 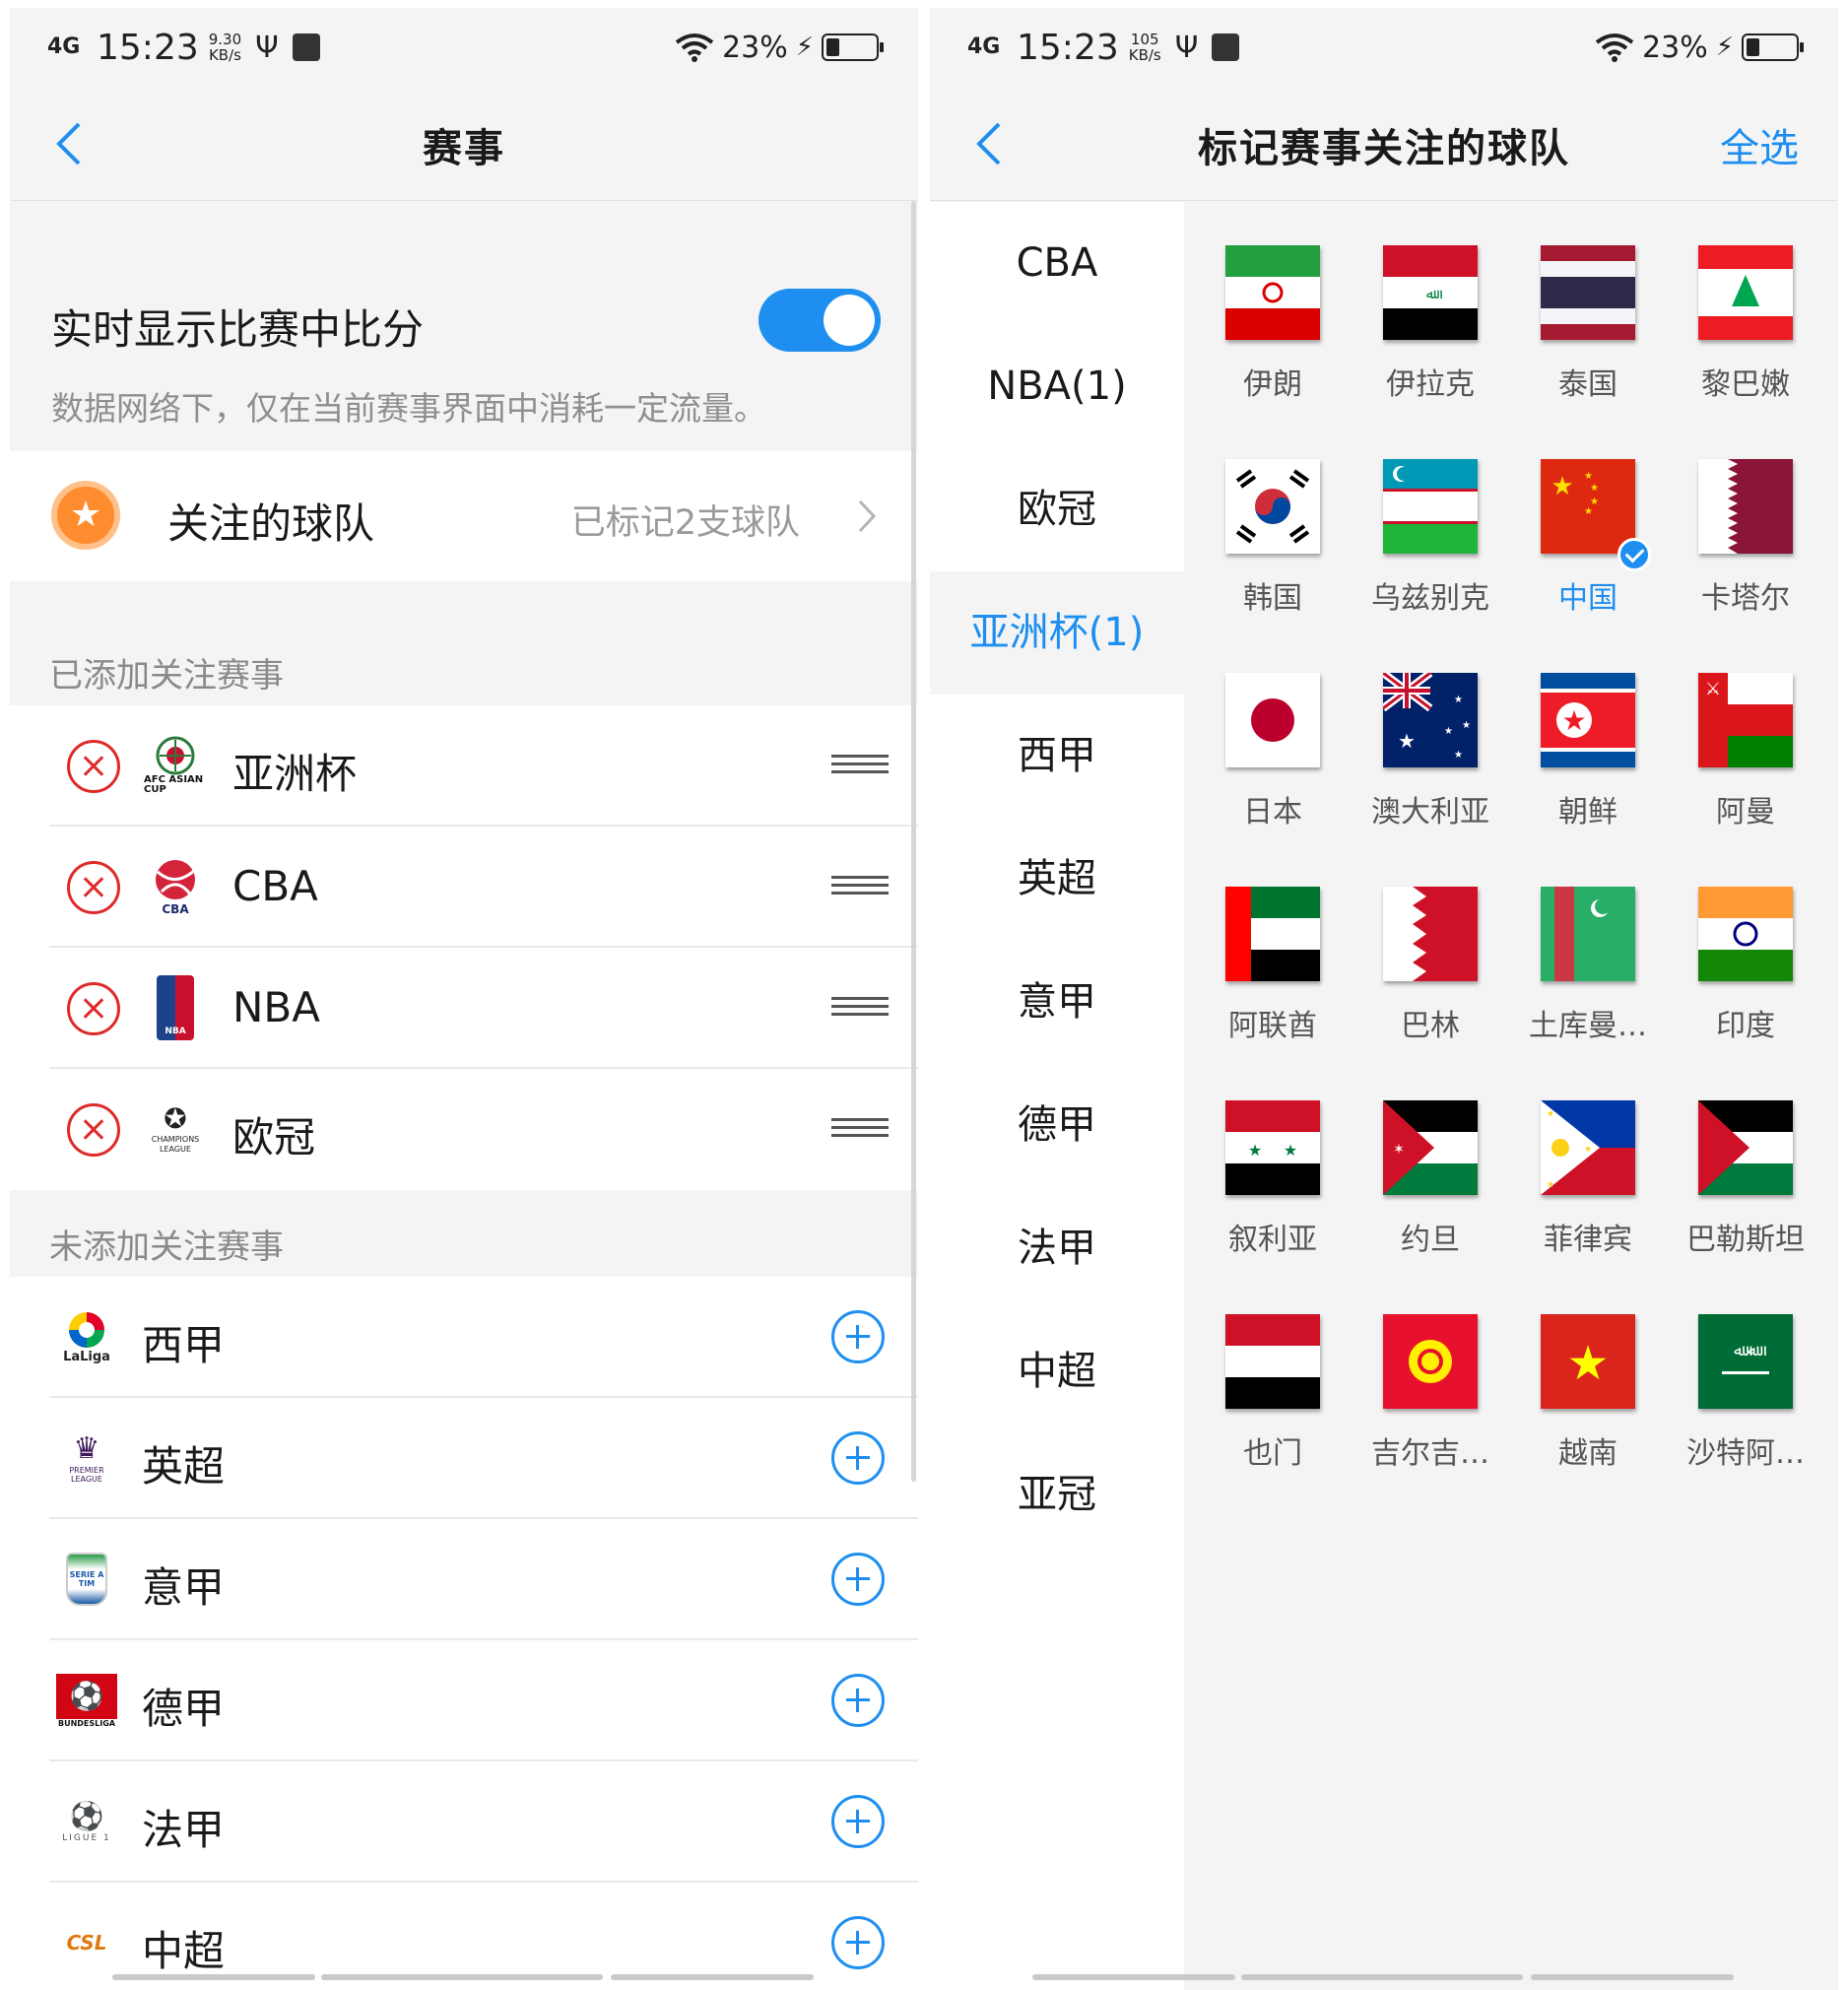 I want to click on bundesliga-logo: ⚽ BUNDESLIGA, so click(x=86, y=1700).